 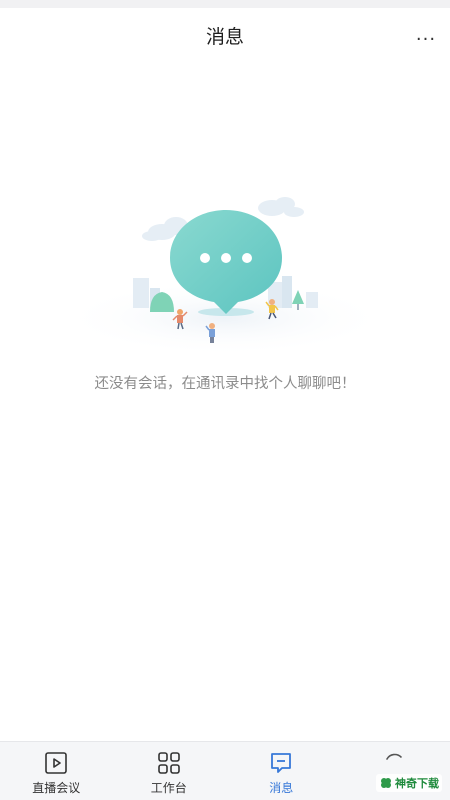 I want to click on empty-chat-illustration, so click(x=225, y=276).